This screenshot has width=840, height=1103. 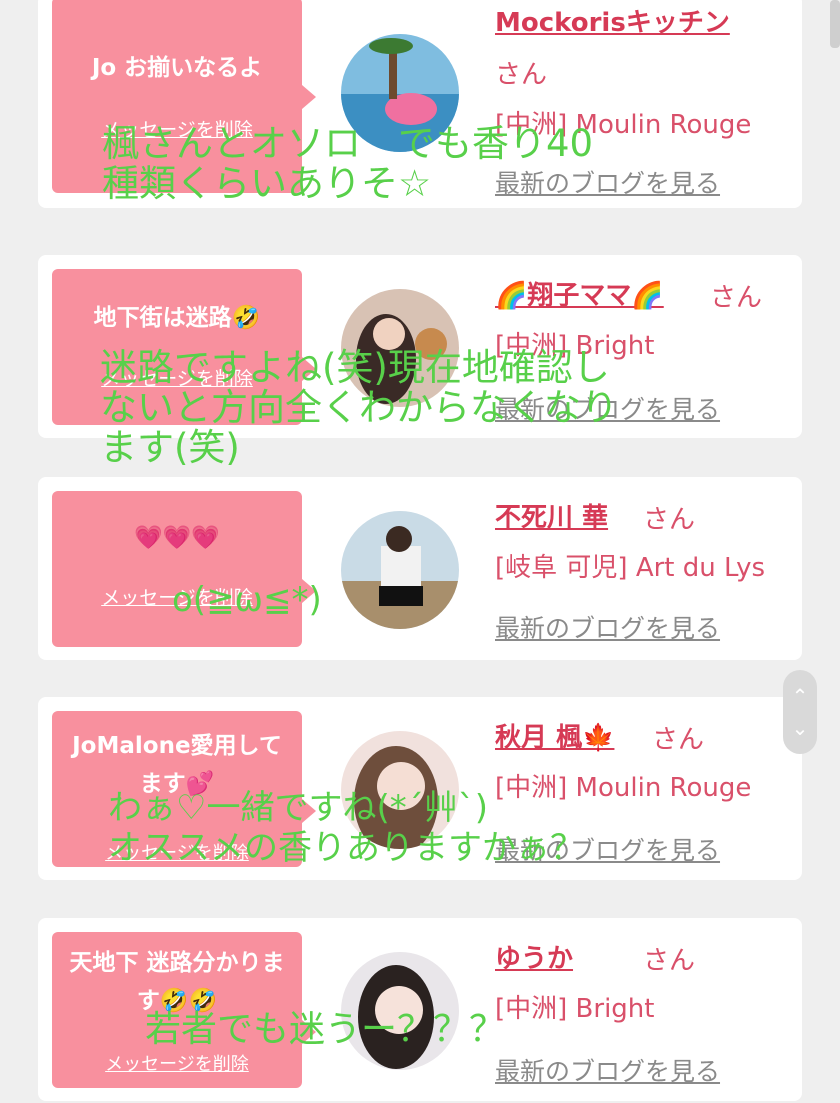 I want to click on message-text: 地下街は迷路🤣, so click(x=177, y=318).